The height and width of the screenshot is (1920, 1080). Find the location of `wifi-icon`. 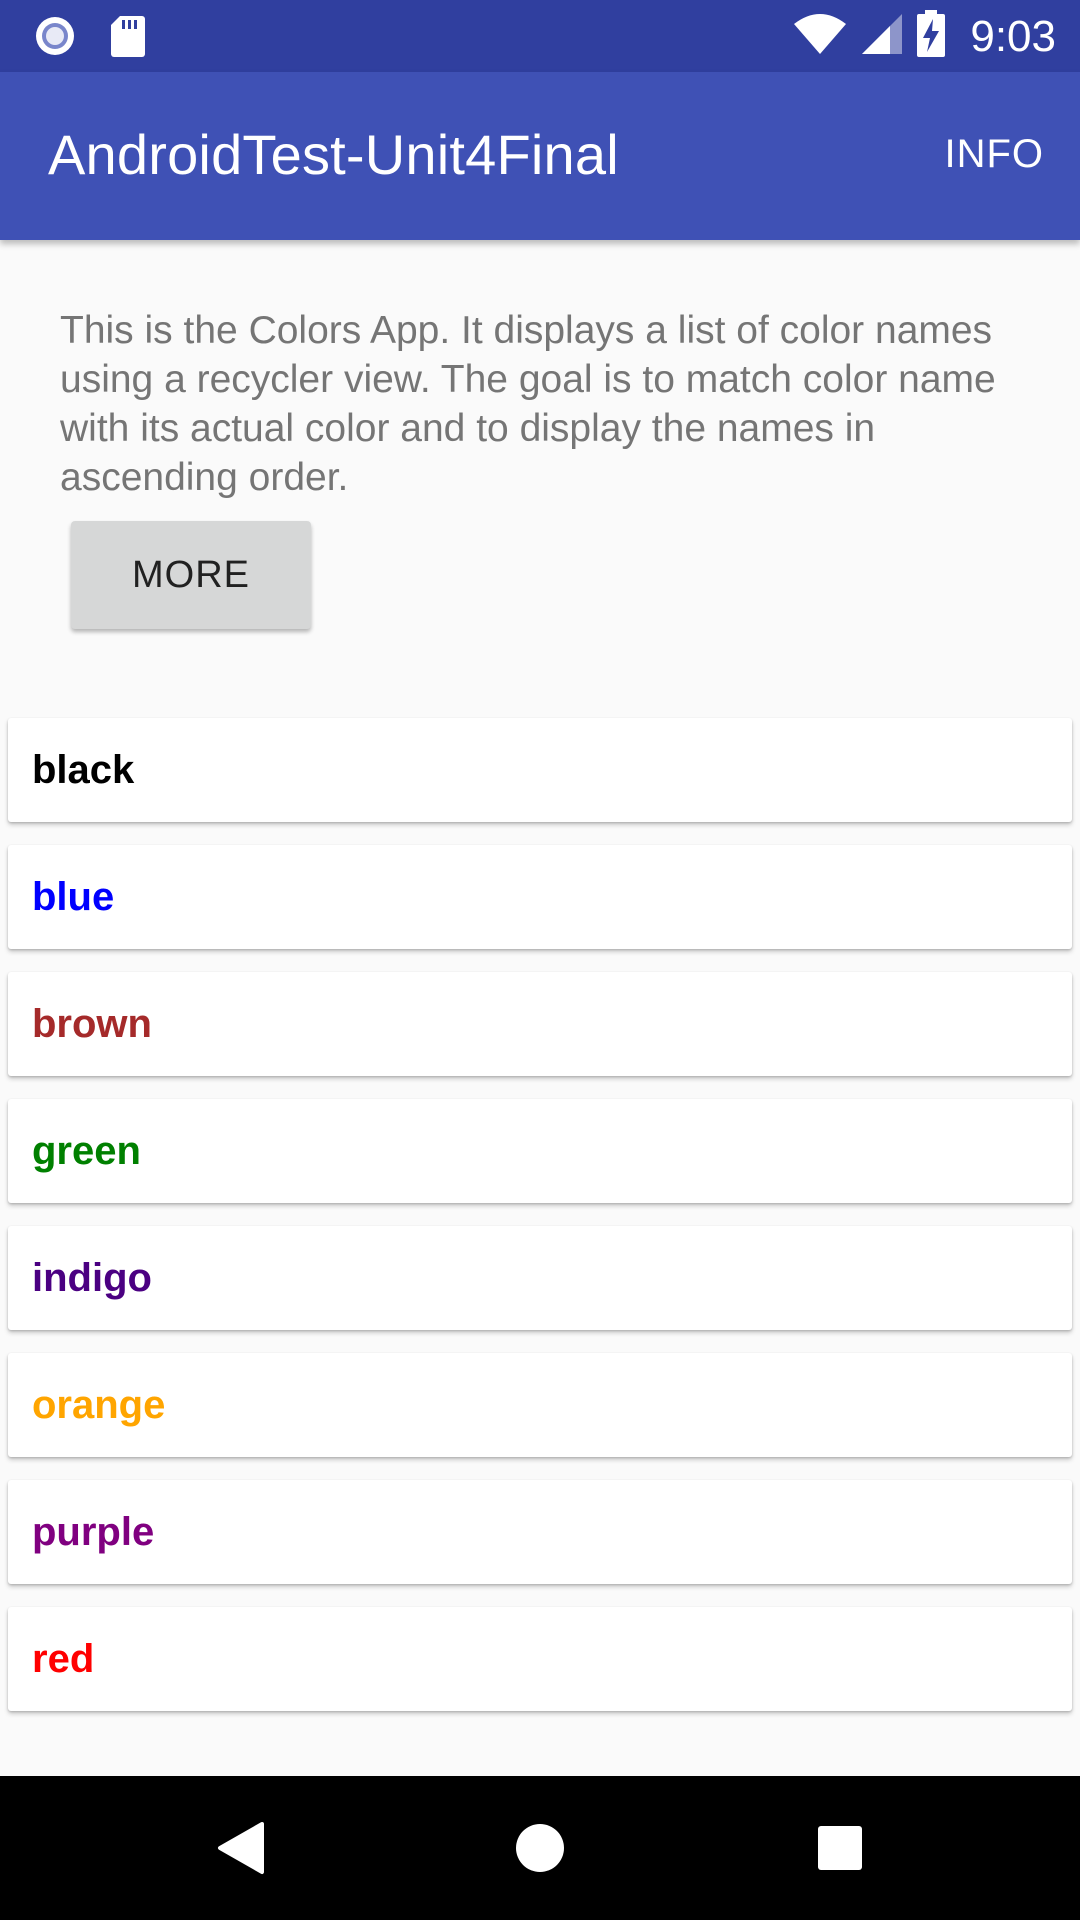

wifi-icon is located at coordinates (820, 36).